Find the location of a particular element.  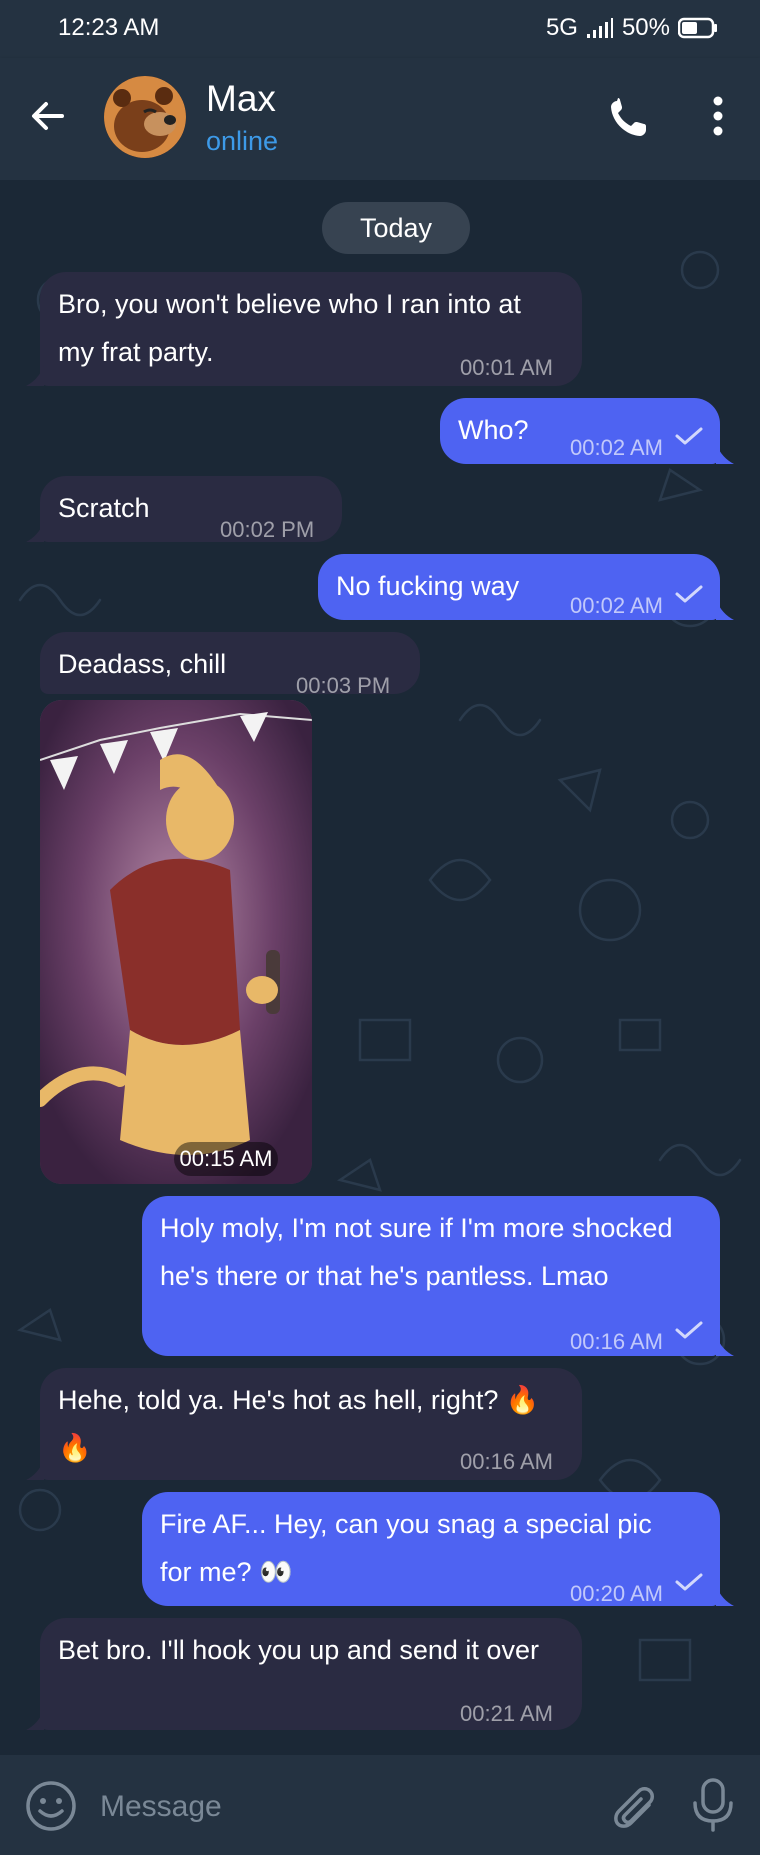

contact-name: Max is located at coordinates (241, 99).